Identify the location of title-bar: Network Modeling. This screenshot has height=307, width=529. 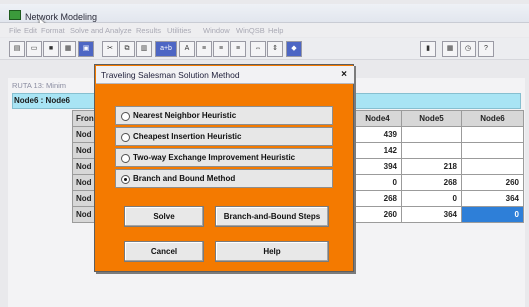
(264, 13).